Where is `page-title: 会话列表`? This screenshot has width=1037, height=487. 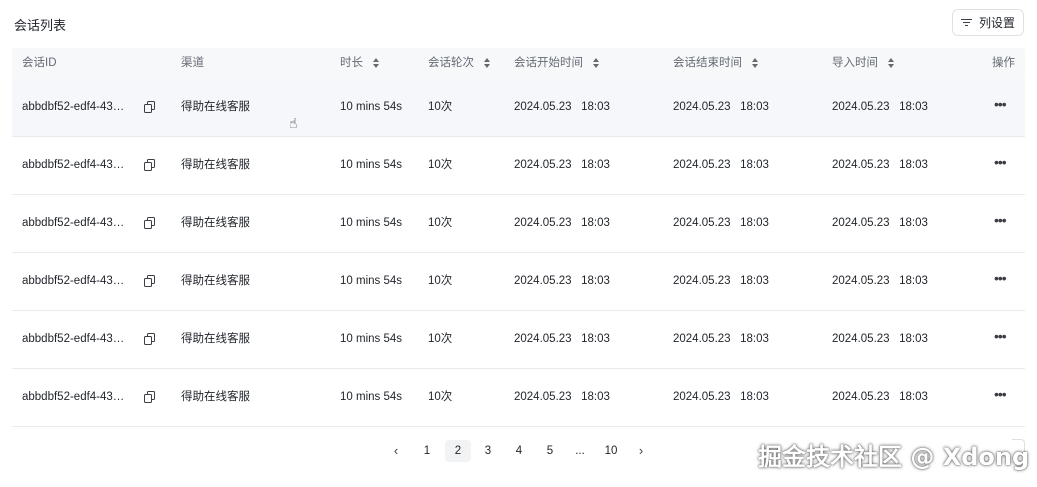
page-title: 会话列表 is located at coordinates (40, 25).